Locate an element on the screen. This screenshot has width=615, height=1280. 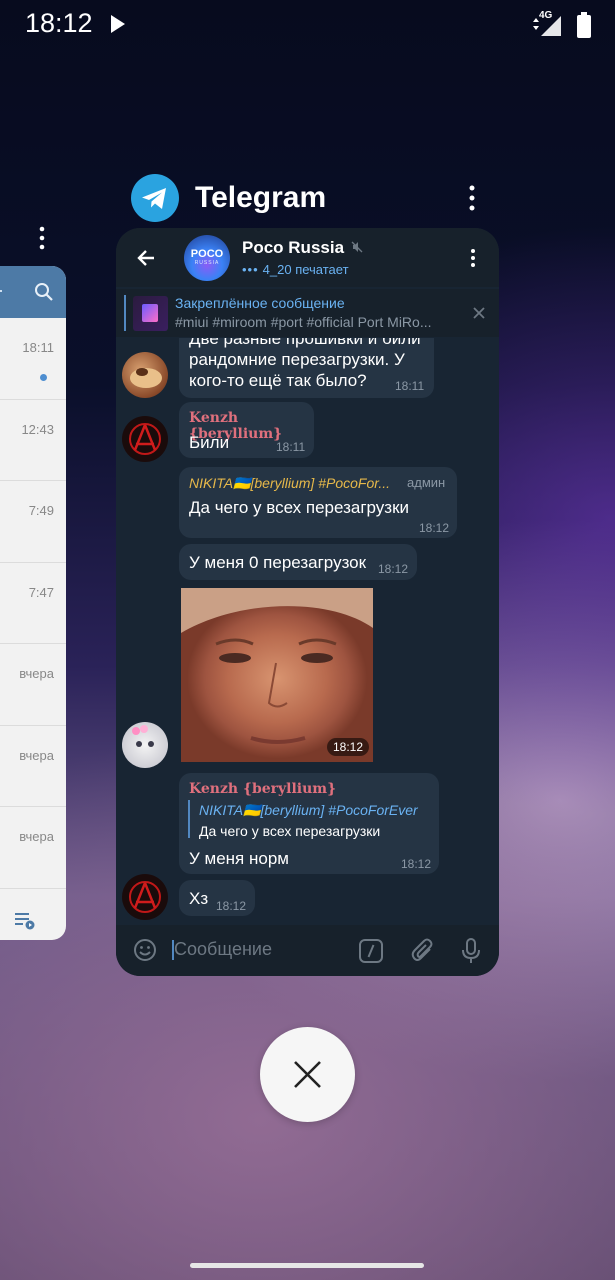
emoji-icon is located at coordinates (145, 950).